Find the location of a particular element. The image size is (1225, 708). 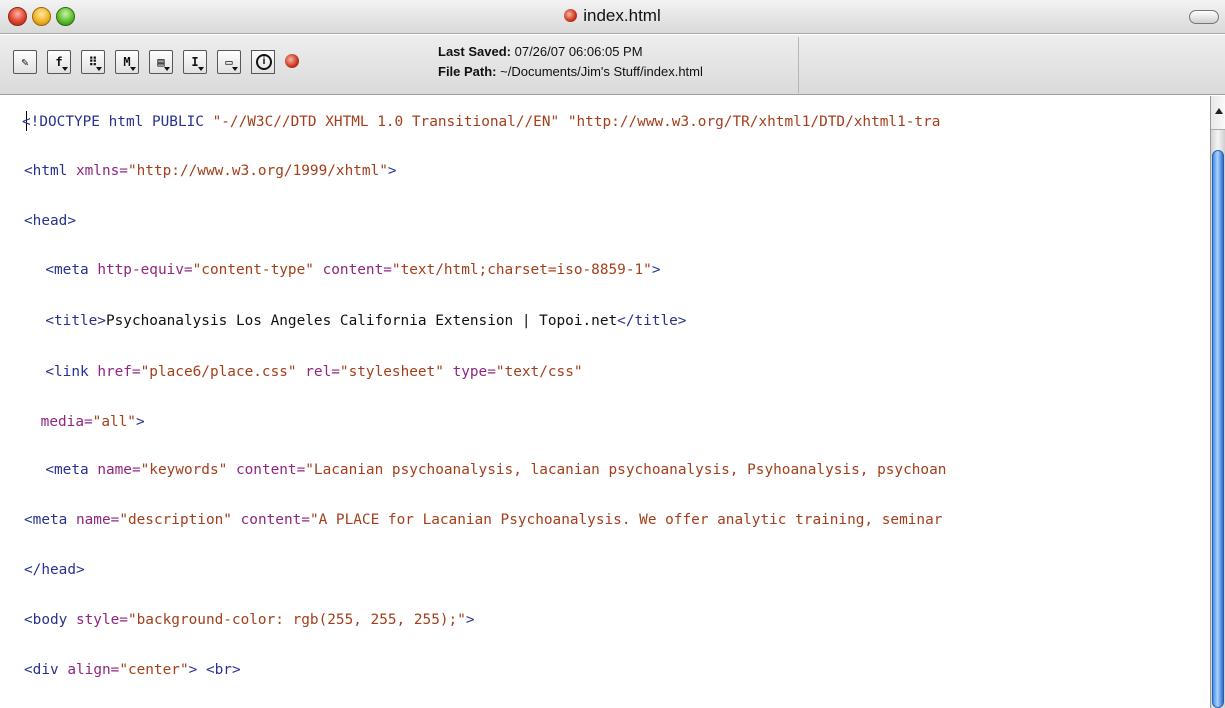

code-token-tag: <!DOCTYPE html PUBLIC is located at coordinates (117, 122).